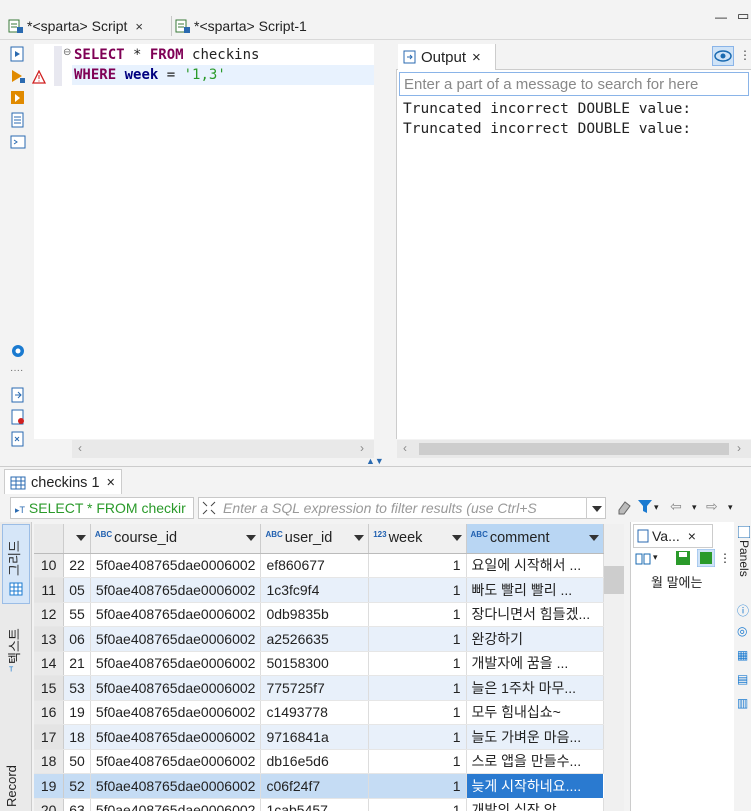  Describe the element at coordinates (315, 639) in the screenshot. I see `user-id-cell: a2526635` at that location.